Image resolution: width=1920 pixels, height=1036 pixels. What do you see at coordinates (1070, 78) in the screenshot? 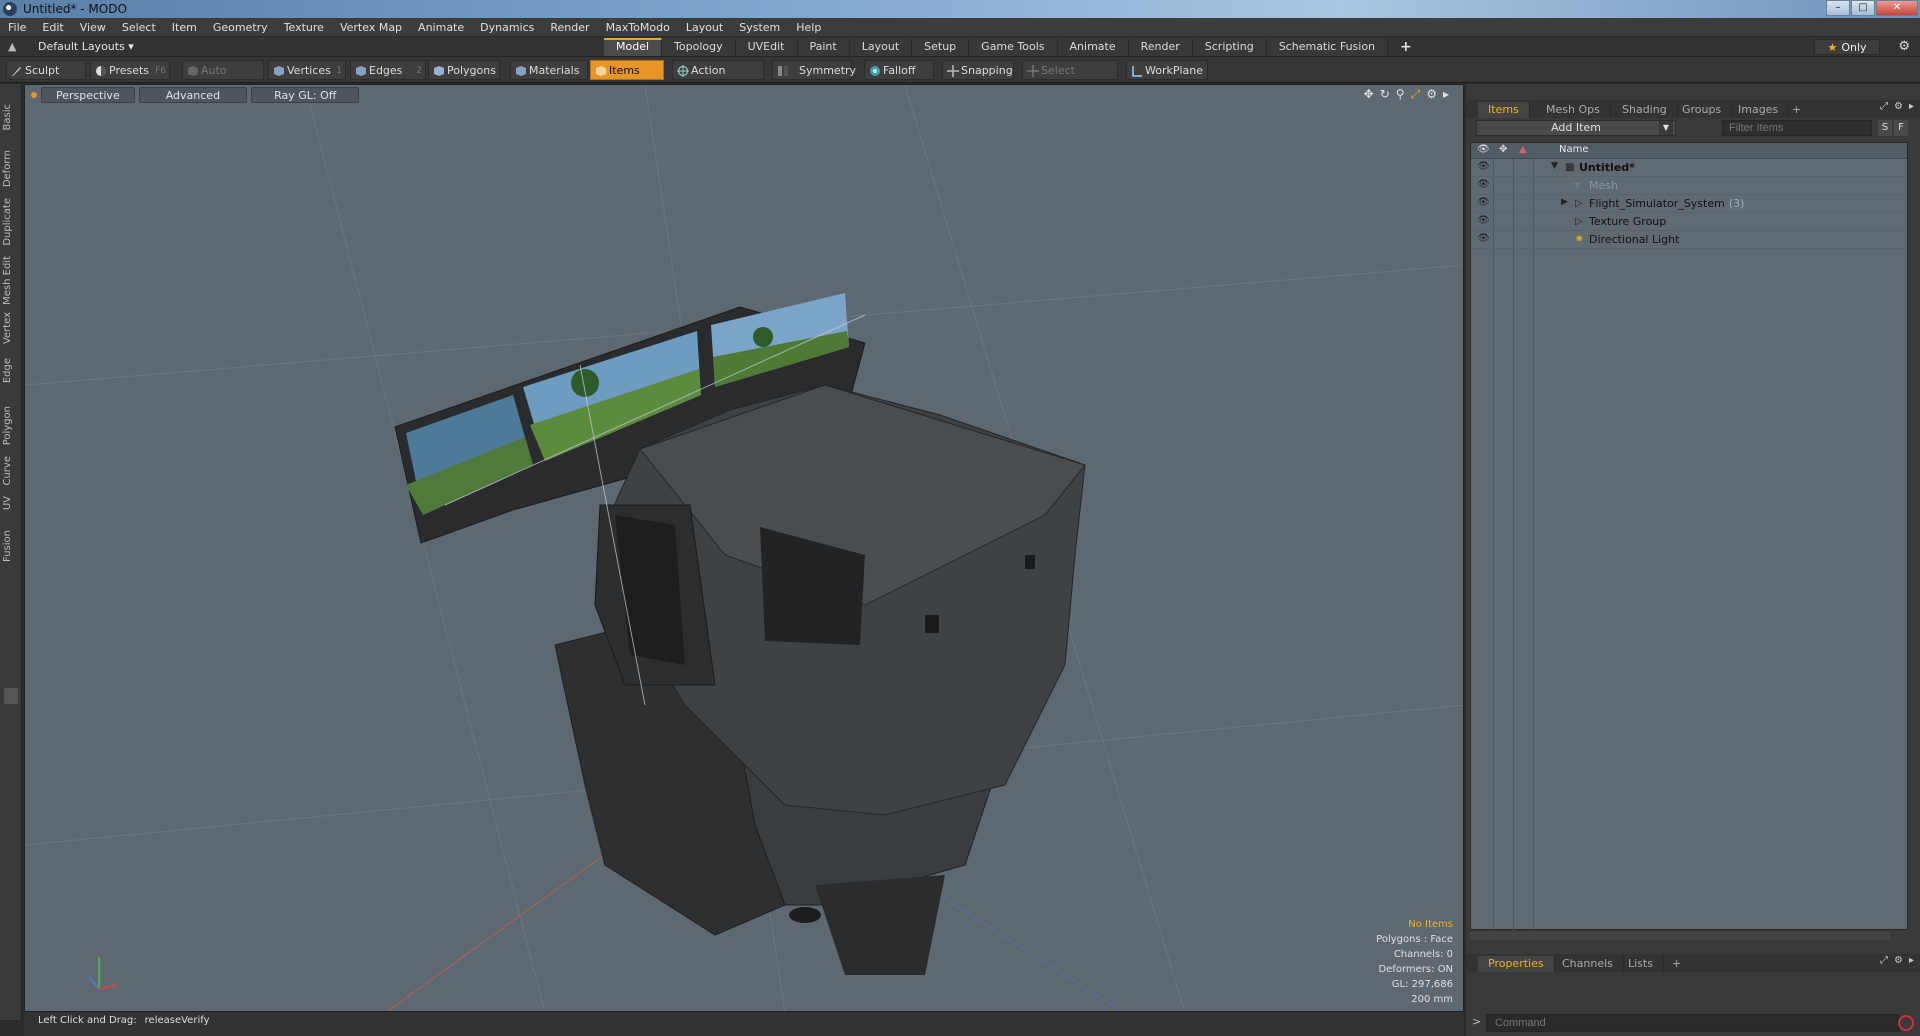
I see `select-through-button: Select Through` at bounding box center [1070, 78].